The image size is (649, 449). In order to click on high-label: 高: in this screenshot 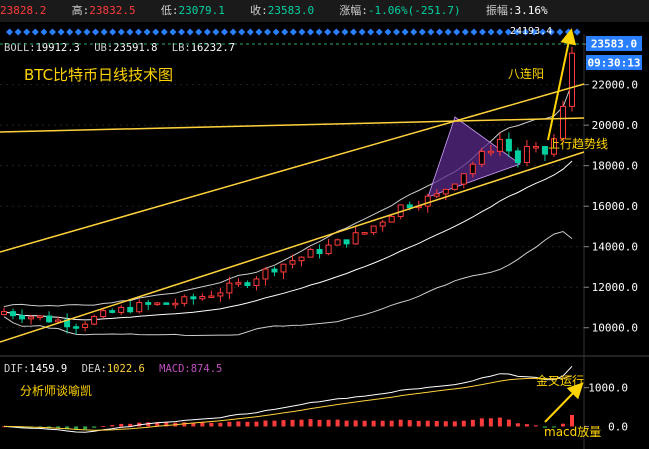, I will do `click(80, 10)`.